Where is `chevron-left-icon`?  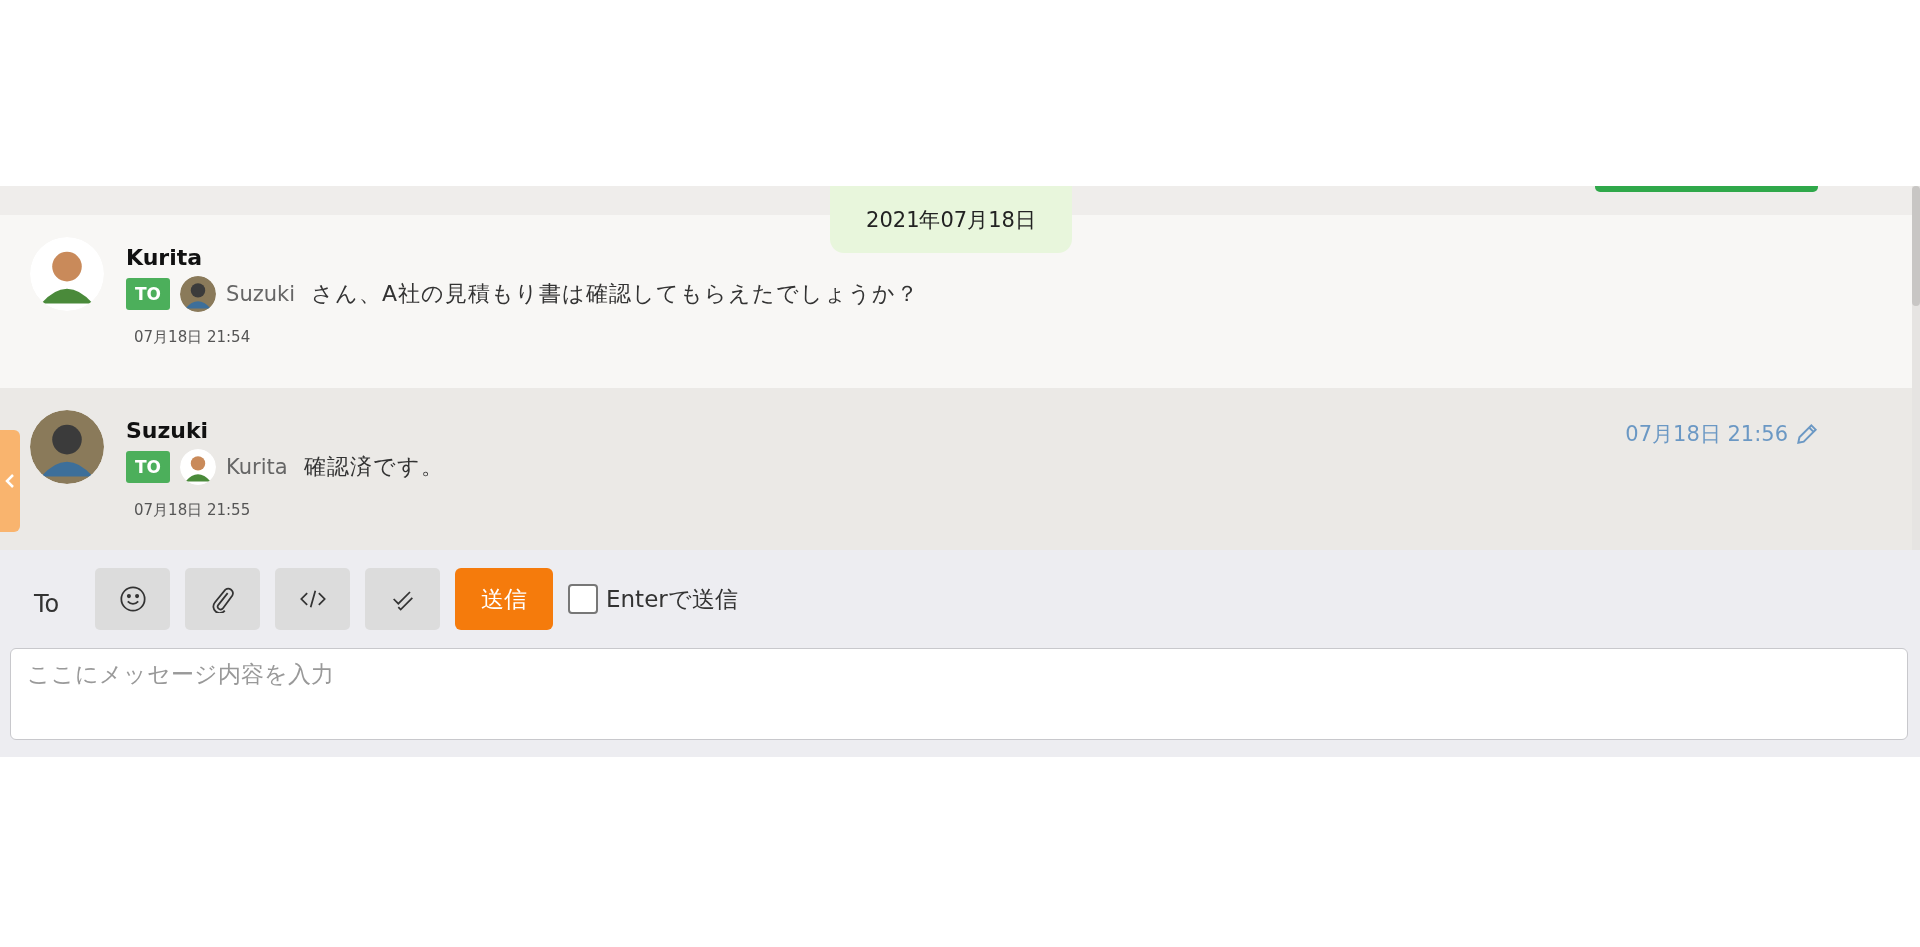
chevron-left-icon is located at coordinates (10, 481).